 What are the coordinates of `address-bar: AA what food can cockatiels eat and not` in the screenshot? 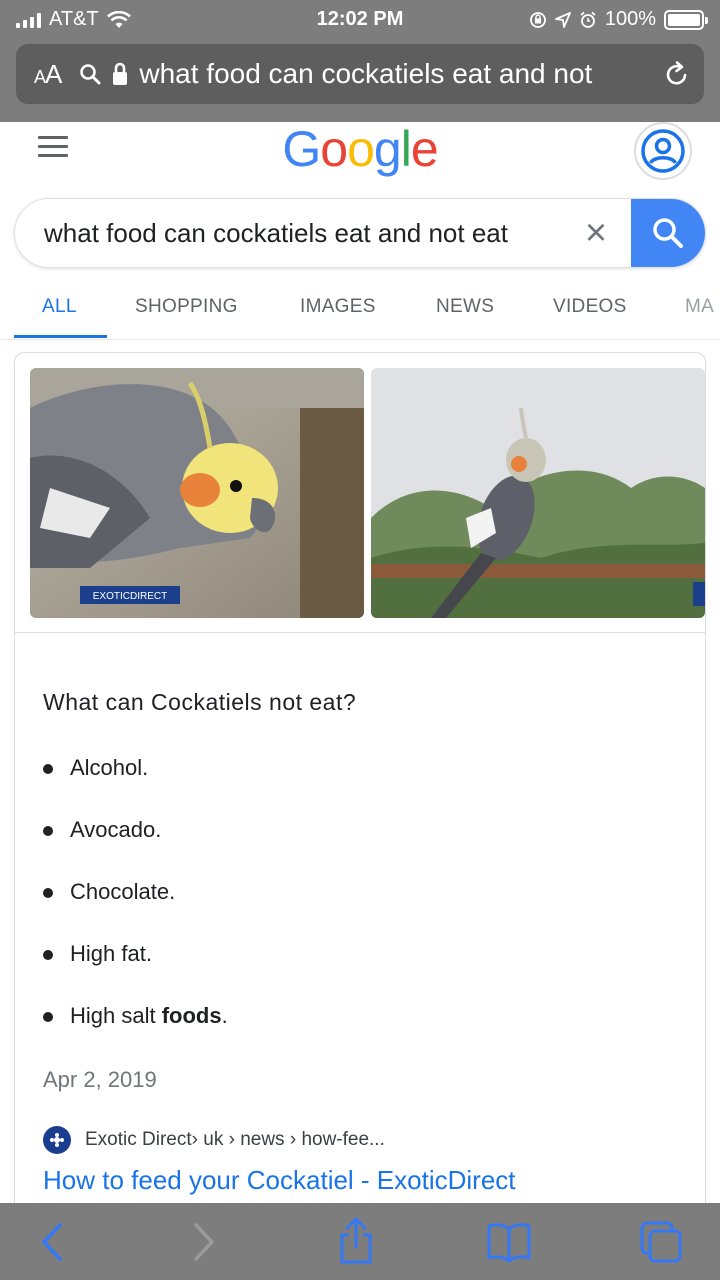 It's located at (360, 74).